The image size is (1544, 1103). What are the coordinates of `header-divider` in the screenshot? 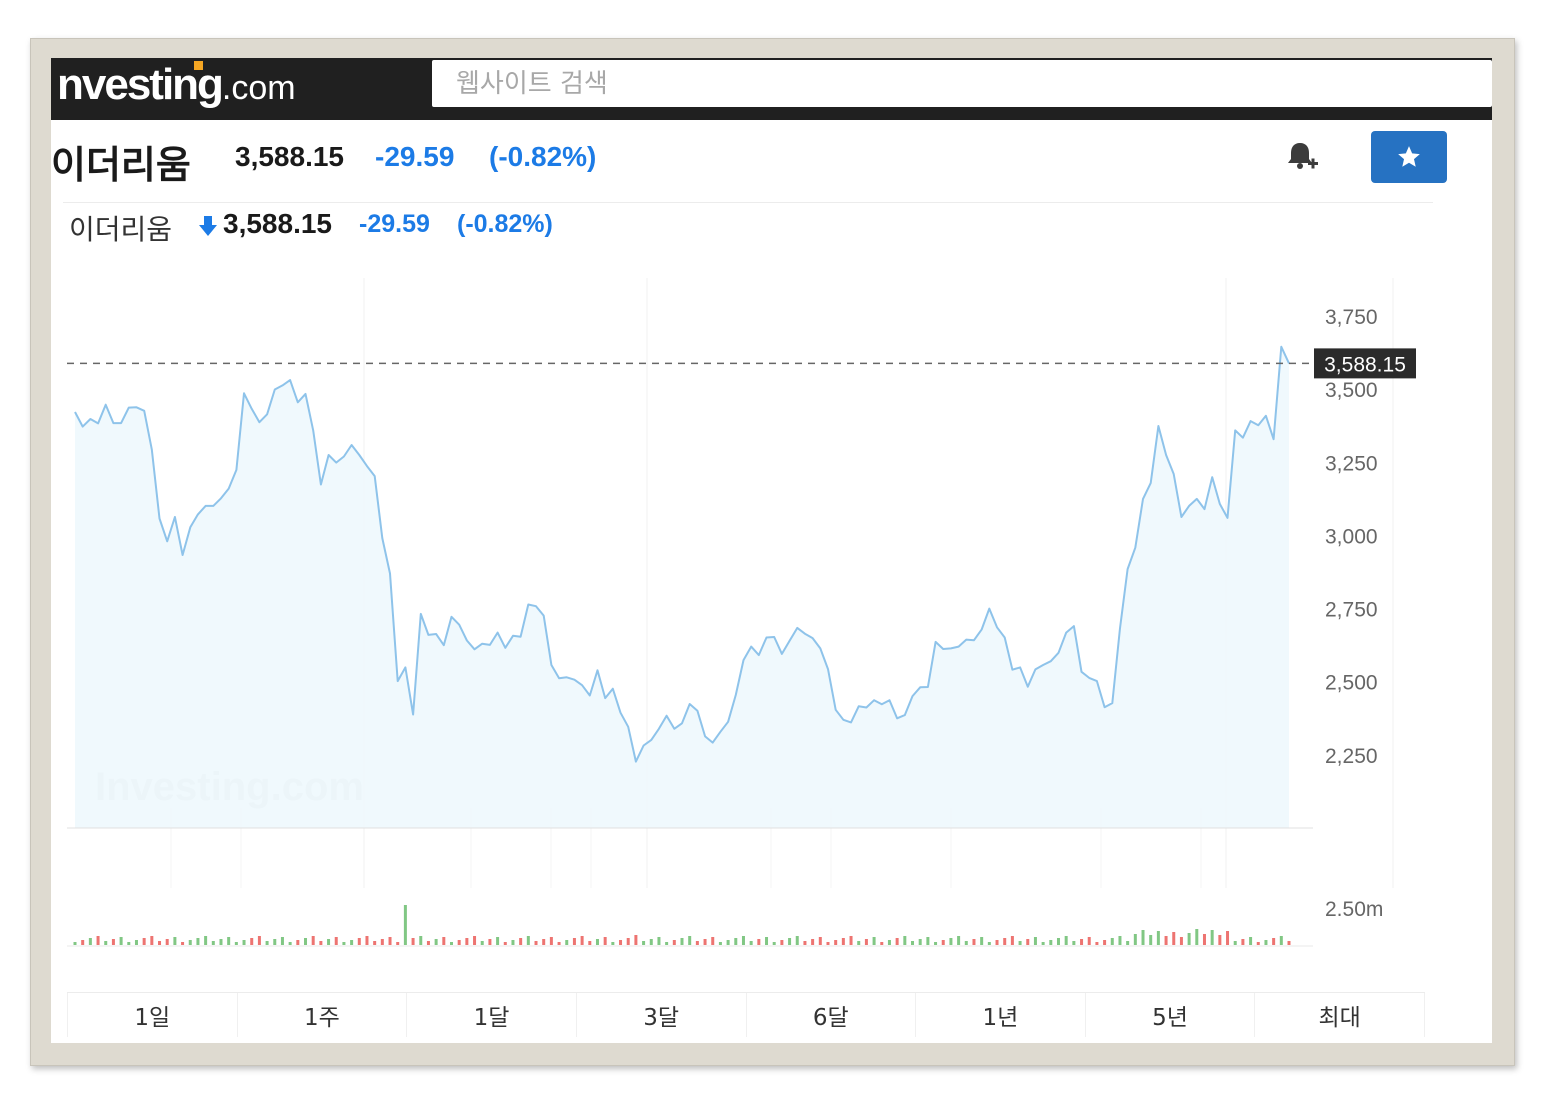 It's located at (748, 202).